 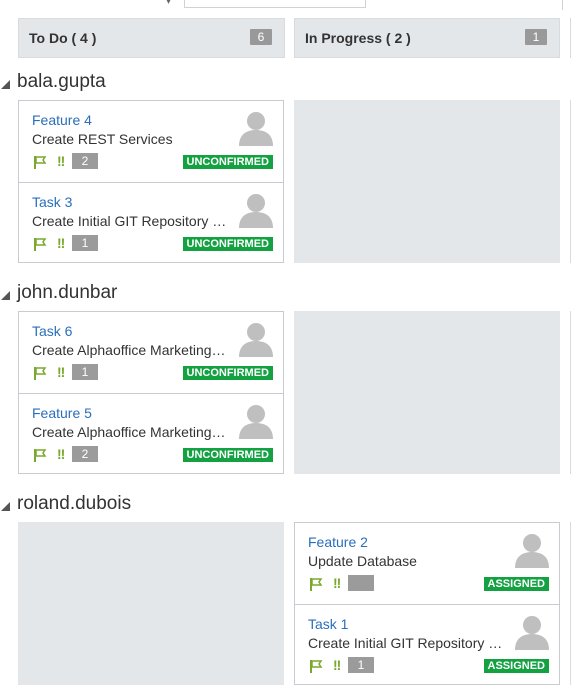 I want to click on column-edge, so click(x=570, y=38).